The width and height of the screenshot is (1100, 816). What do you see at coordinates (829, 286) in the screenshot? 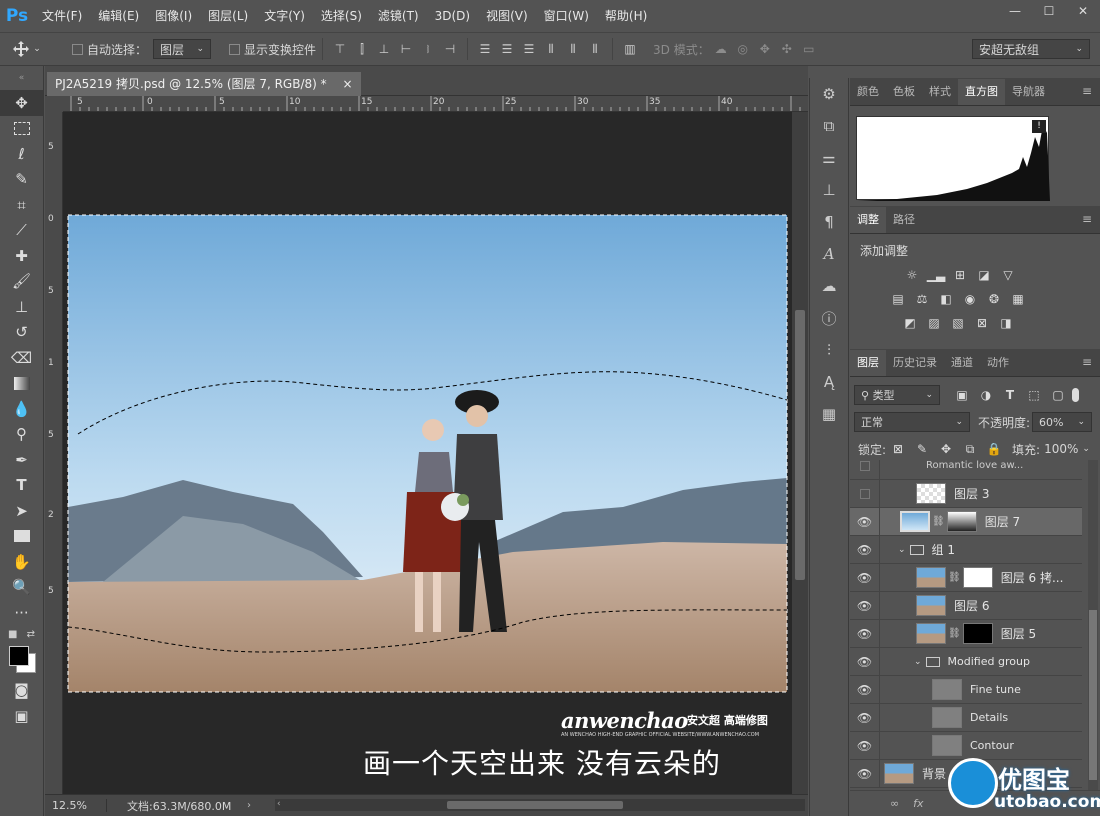
I see `creative-cloud-icon: ☁` at bounding box center [829, 286].